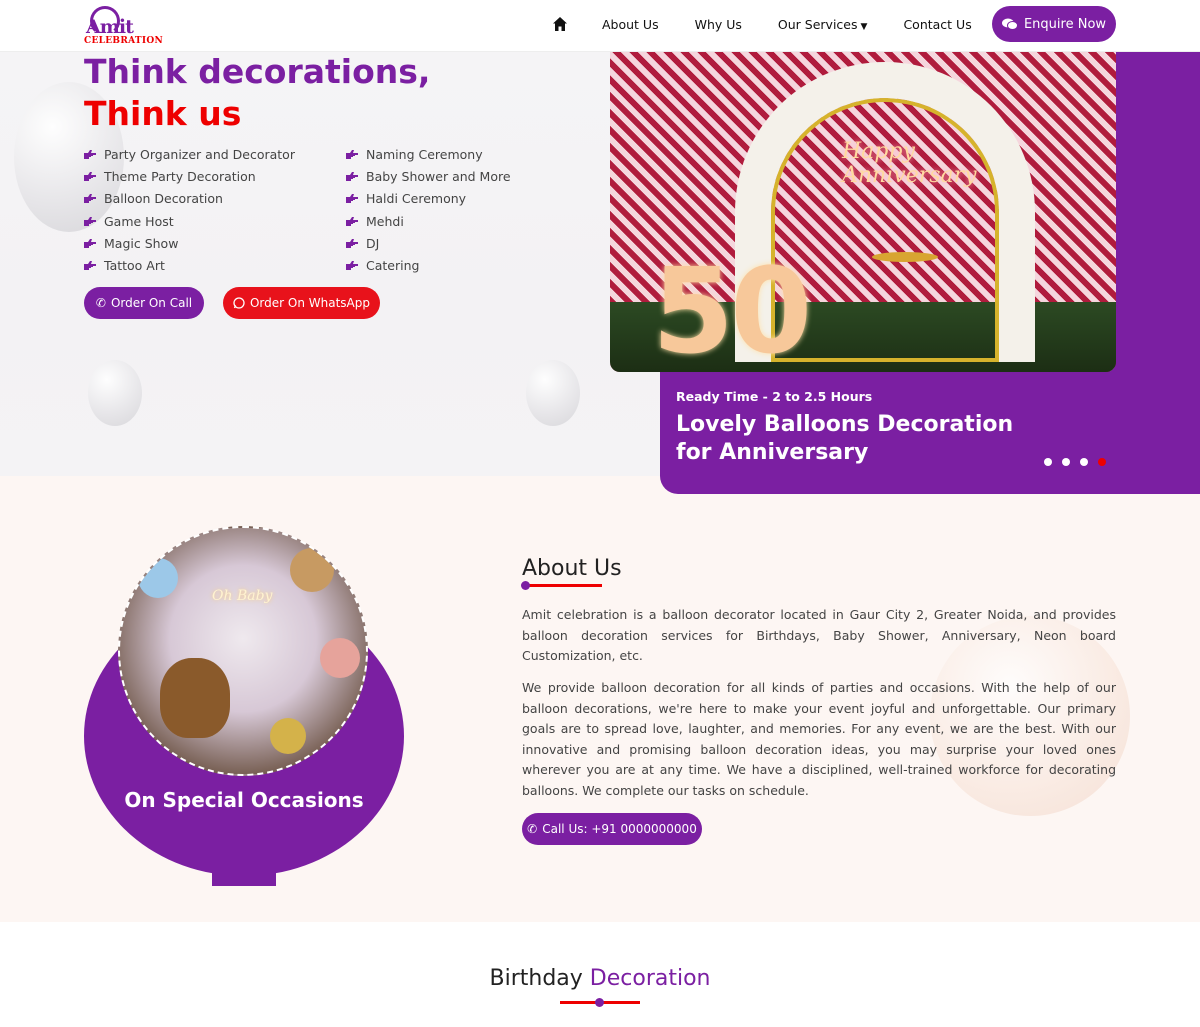 This screenshot has height=1027, width=1200. Describe the element at coordinates (937, 24) in the screenshot. I see `nav-contact-us: Contact Us` at that location.